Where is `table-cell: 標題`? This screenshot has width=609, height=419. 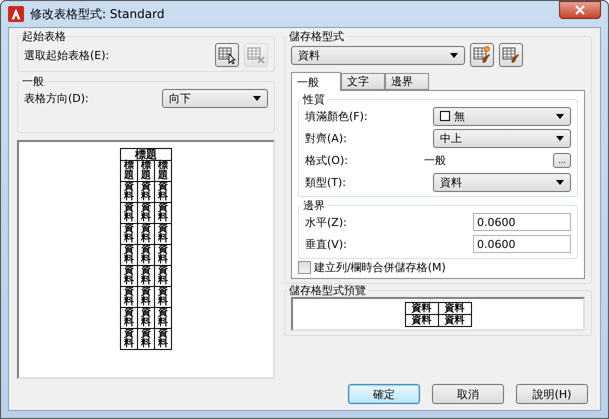 table-cell: 標題 is located at coordinates (146, 154).